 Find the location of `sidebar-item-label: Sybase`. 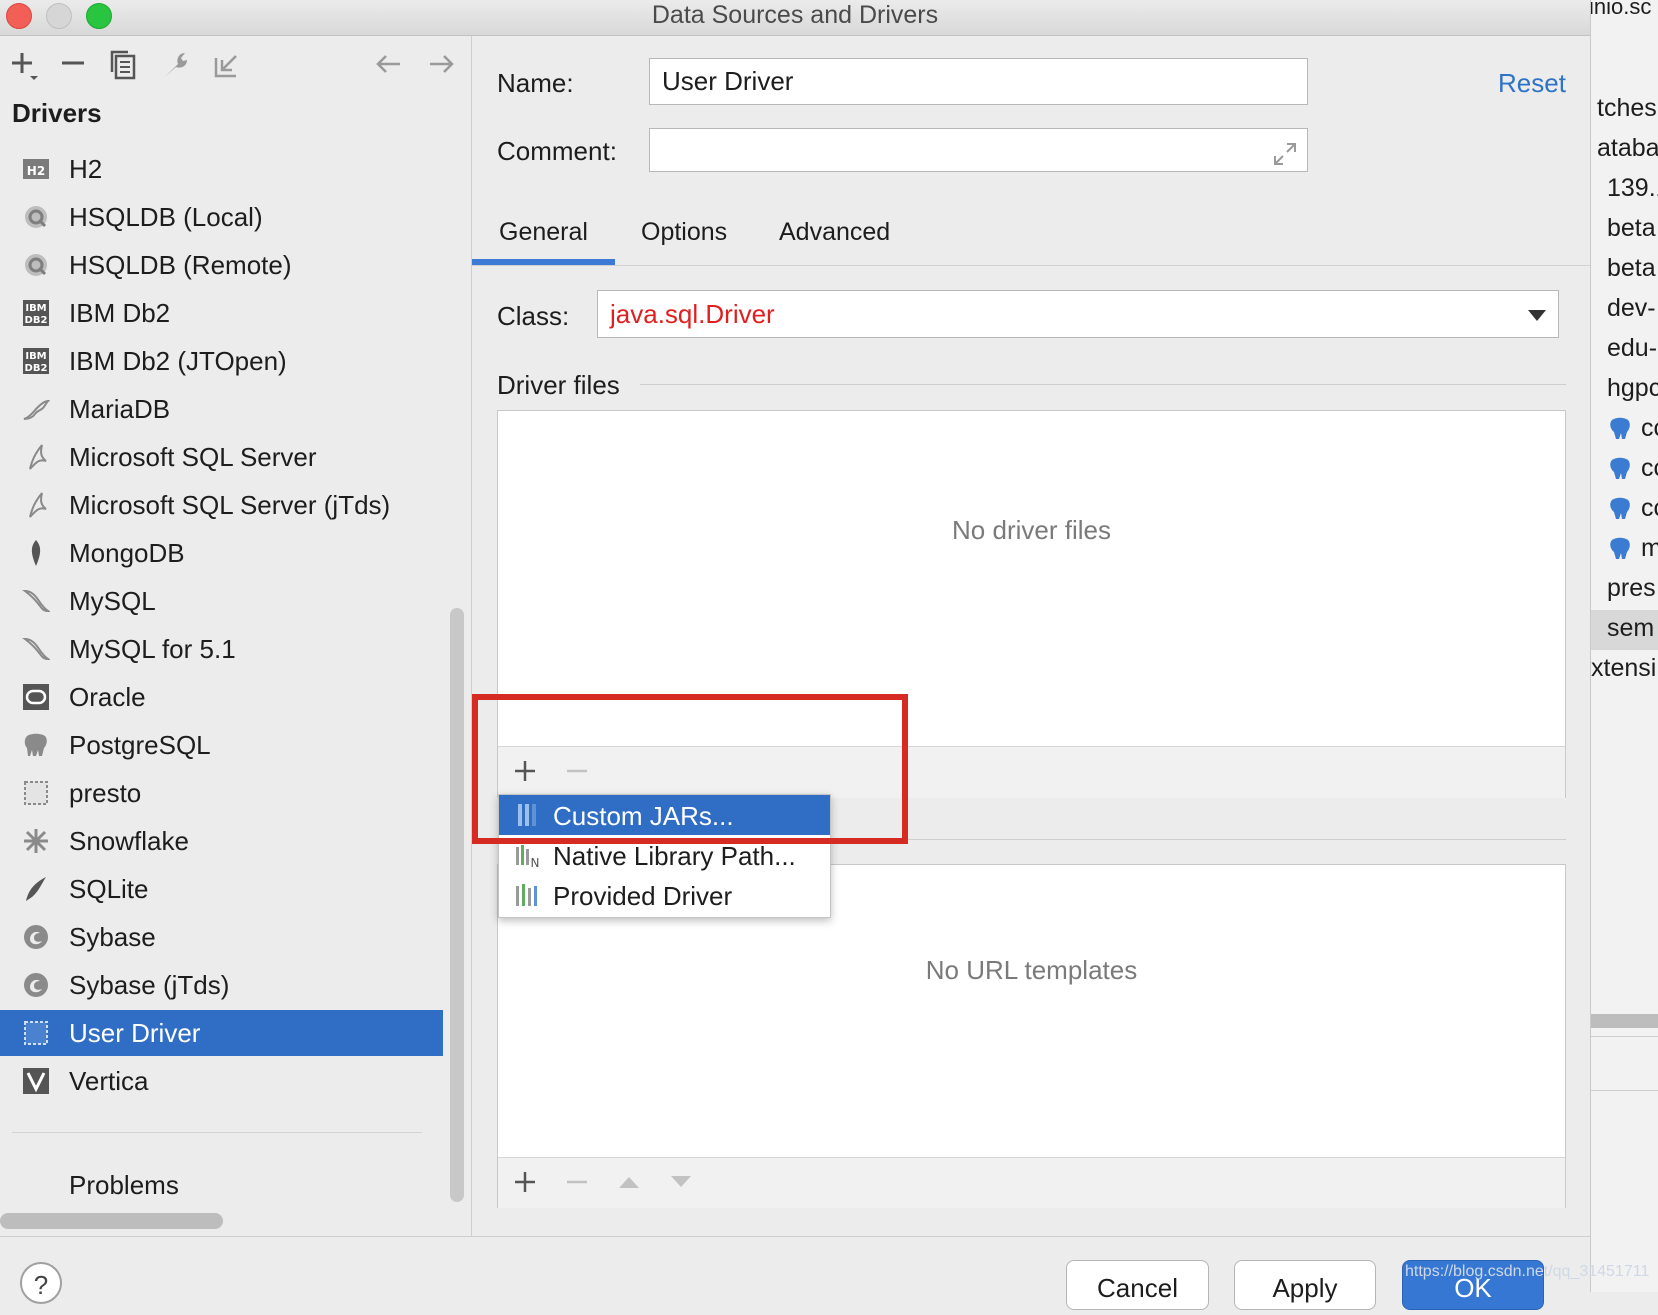

sidebar-item-label: Sybase is located at coordinates (112, 937).